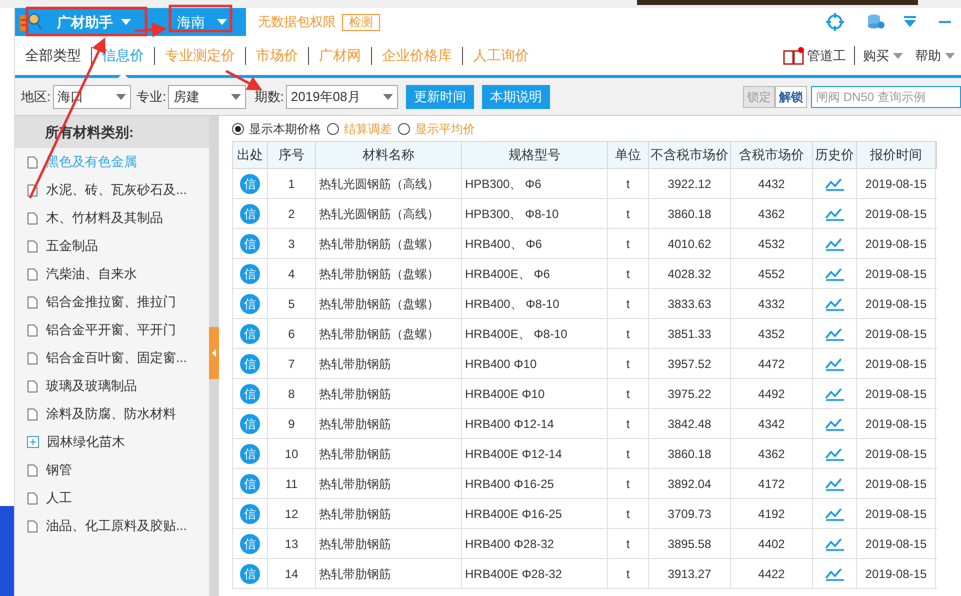  Describe the element at coordinates (359, 129) in the screenshot. I see `view-option-radio: 结算调差` at that location.